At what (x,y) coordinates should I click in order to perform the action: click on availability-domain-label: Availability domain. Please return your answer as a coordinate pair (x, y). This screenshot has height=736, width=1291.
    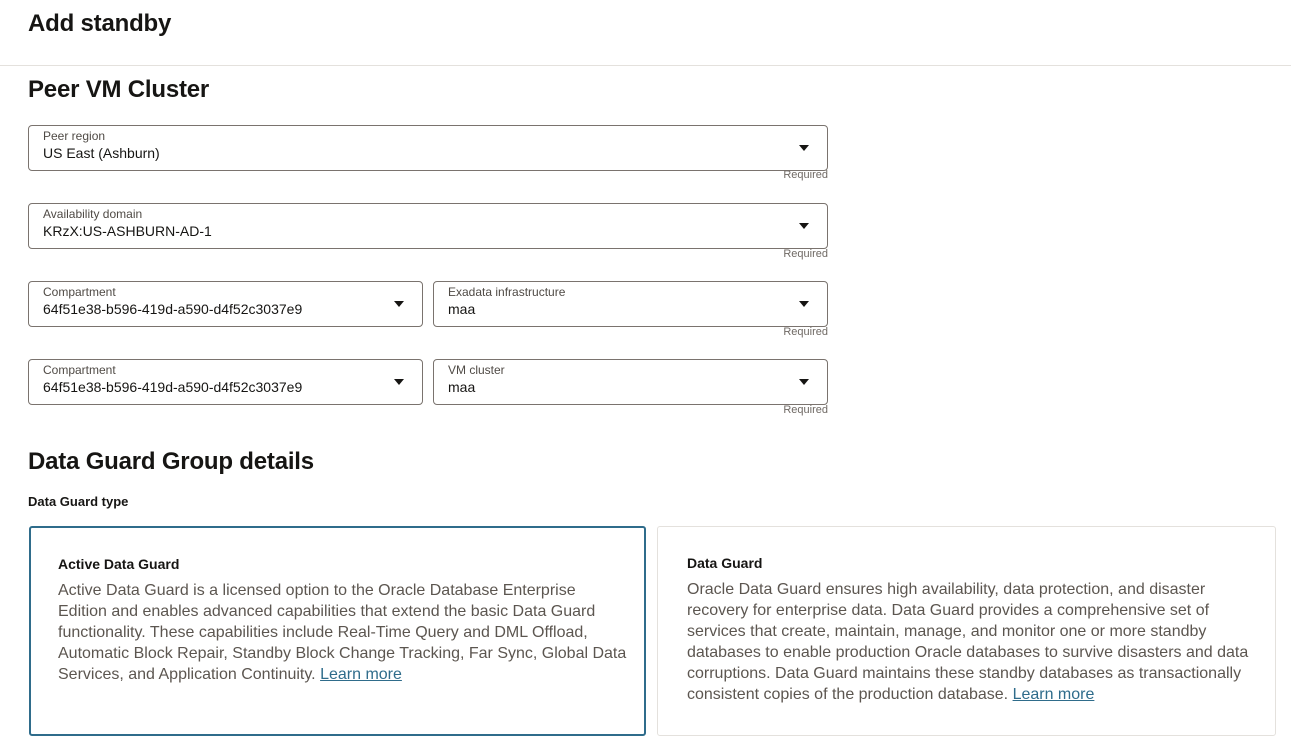
    Looking at the image, I should click on (93, 214).